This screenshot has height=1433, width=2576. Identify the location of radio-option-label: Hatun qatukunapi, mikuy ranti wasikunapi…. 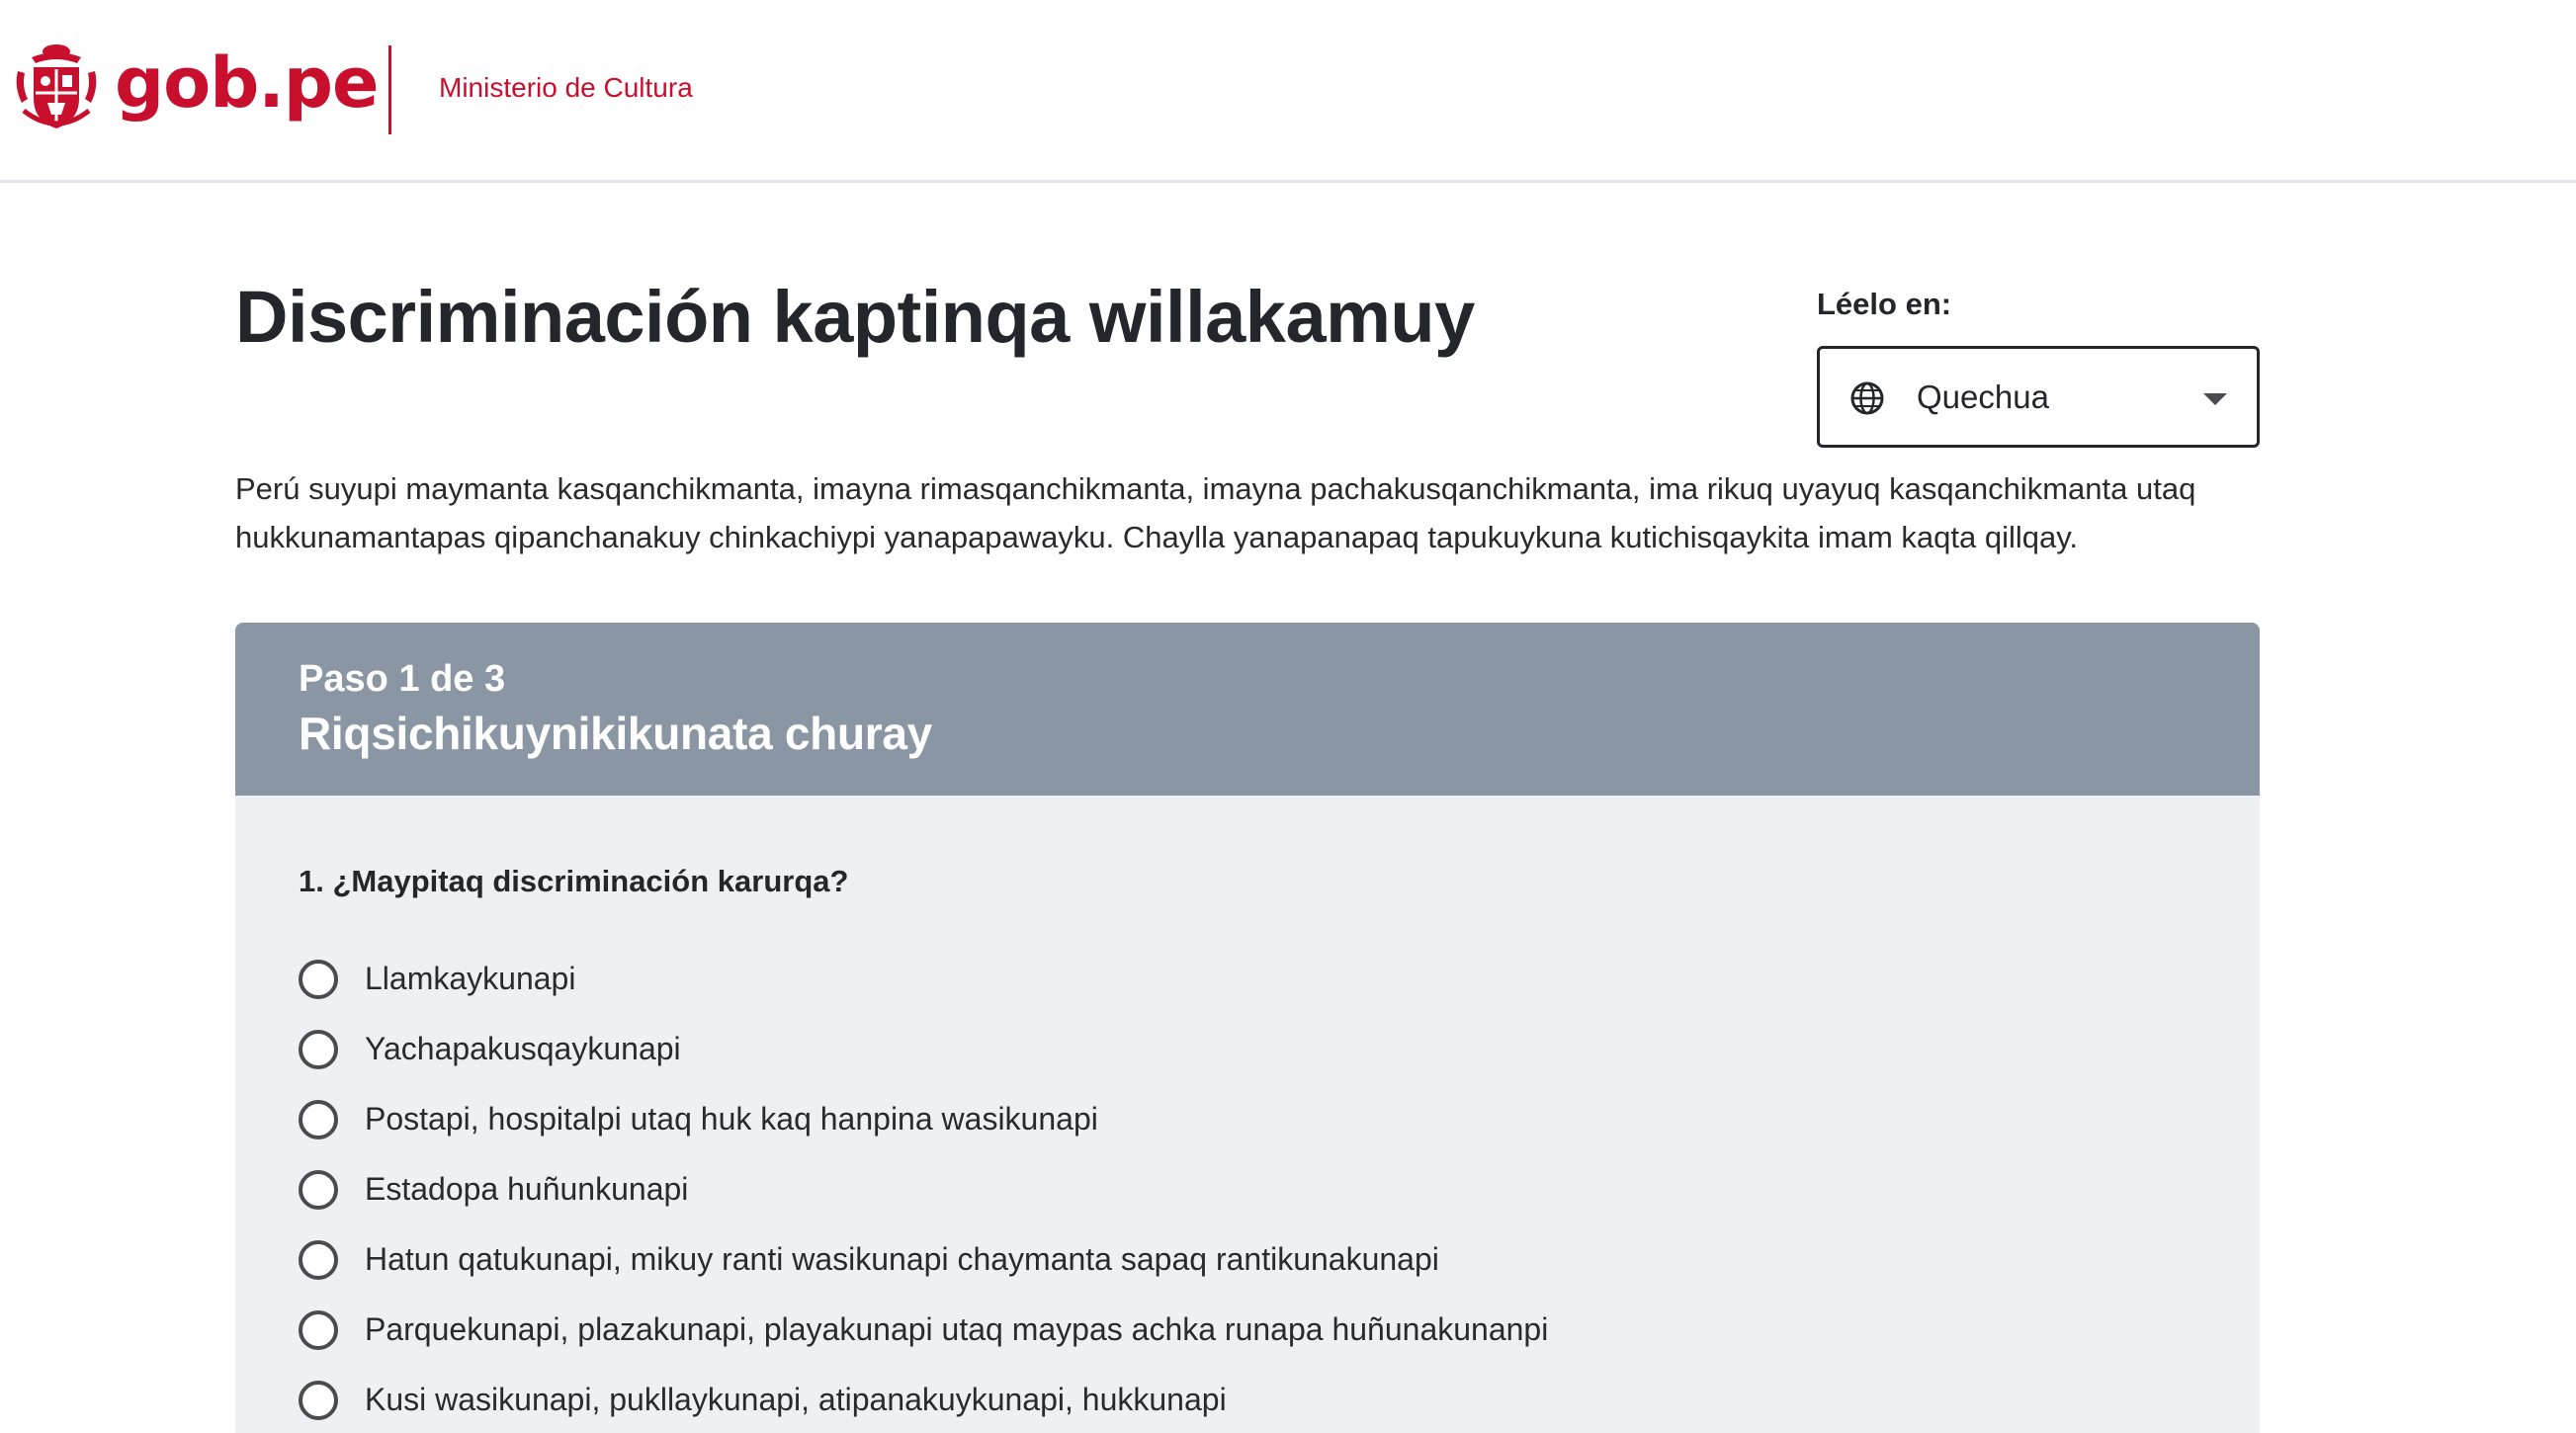
(902, 1260).